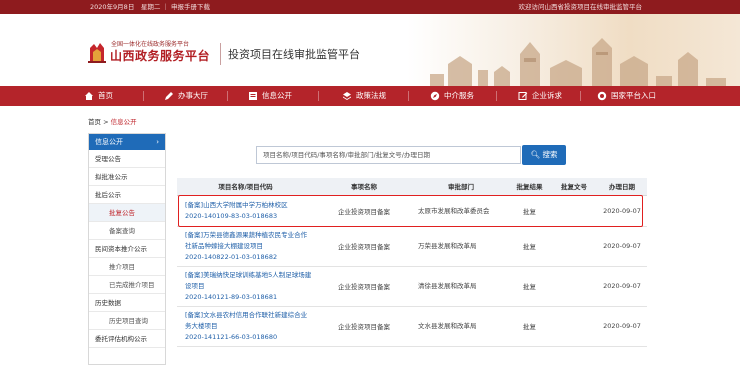 The width and height of the screenshot is (740, 365). I want to click on search-input: 项目名称/项目代码/事项名称/审批部门/批复文号/办理日期, so click(388, 155).